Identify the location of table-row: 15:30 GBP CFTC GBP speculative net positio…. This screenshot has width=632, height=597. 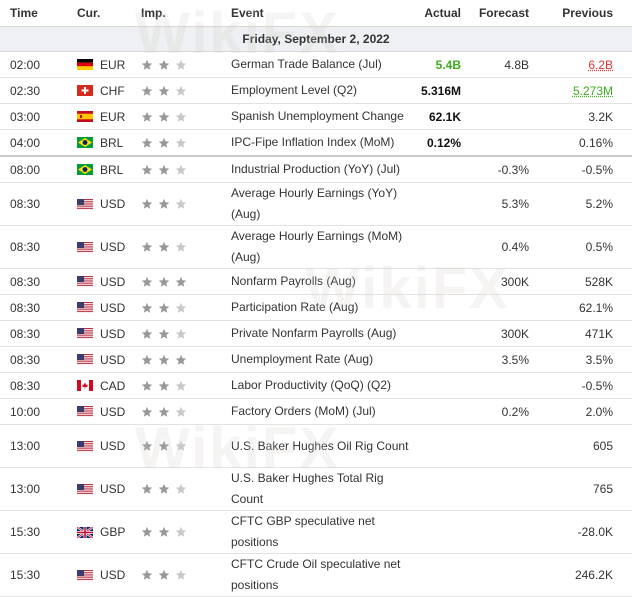
(316, 532).